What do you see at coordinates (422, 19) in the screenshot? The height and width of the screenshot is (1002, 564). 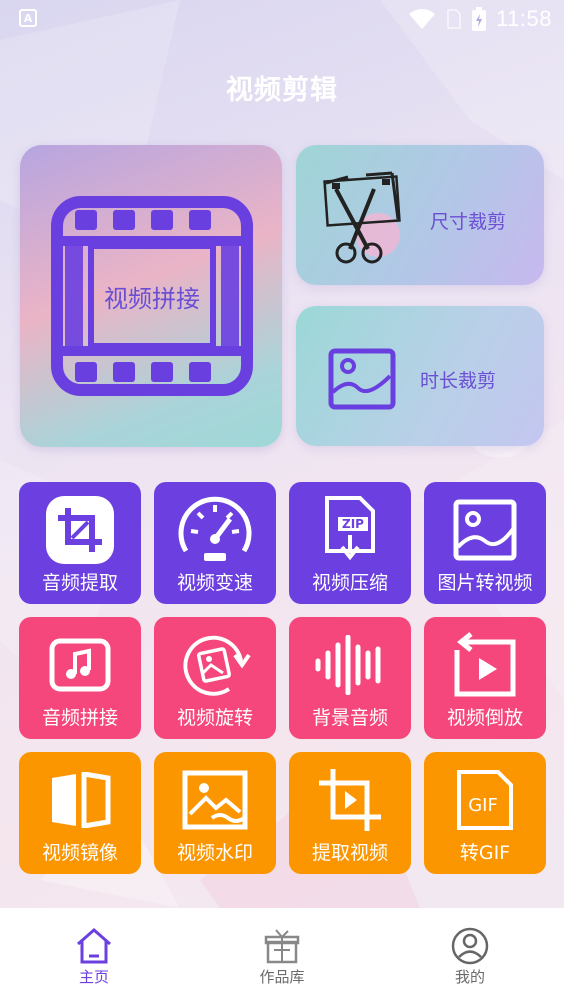 I see `wifi-icon` at bounding box center [422, 19].